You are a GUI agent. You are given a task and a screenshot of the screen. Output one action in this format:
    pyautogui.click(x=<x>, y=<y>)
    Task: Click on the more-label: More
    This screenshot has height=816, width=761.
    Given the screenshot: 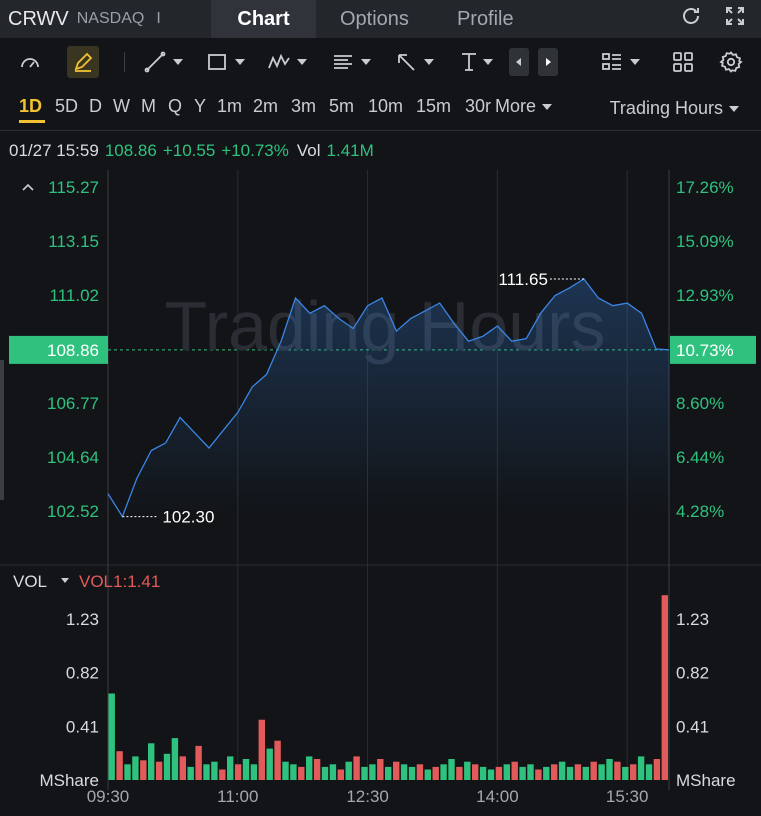 What is the action you would take?
    pyautogui.click(x=516, y=106)
    